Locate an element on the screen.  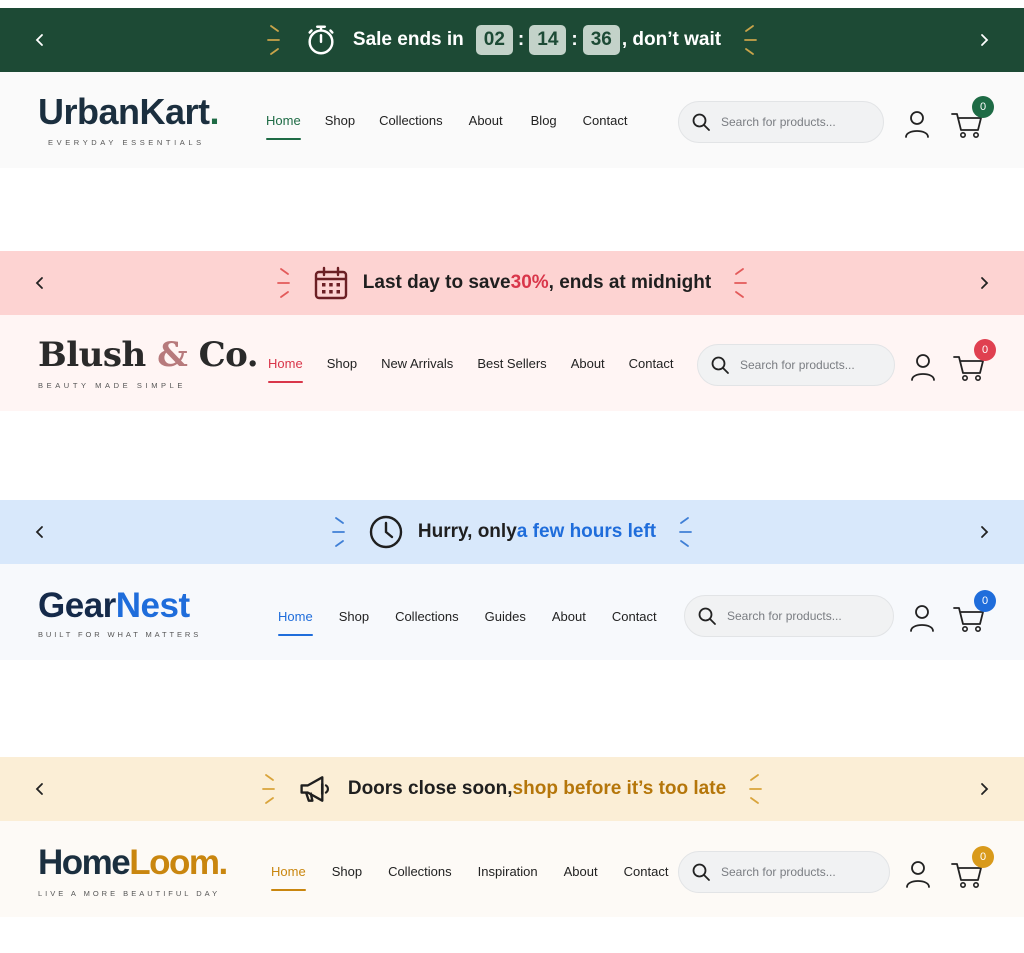
brand-name: UrbanKart is located at coordinates (124, 111).